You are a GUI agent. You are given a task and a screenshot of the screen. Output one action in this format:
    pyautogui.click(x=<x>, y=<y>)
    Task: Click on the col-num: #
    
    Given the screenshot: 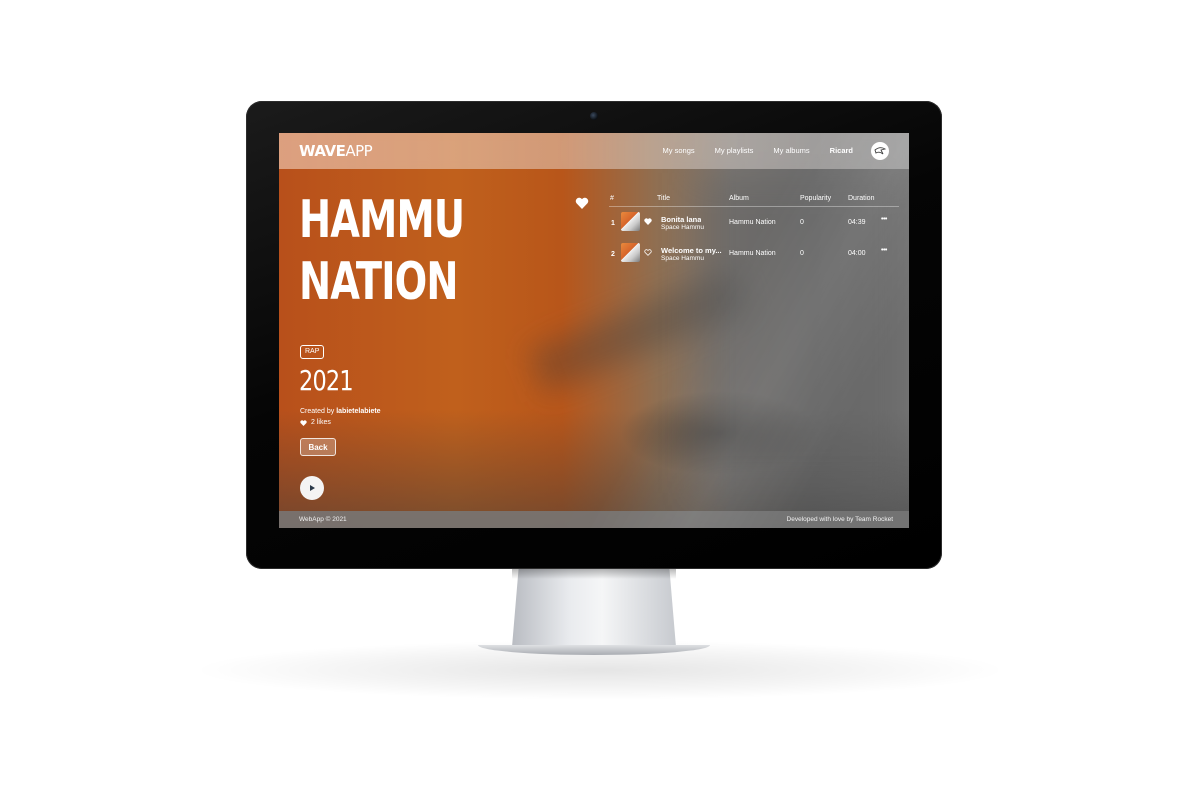 What is the action you would take?
    pyautogui.click(x=612, y=198)
    